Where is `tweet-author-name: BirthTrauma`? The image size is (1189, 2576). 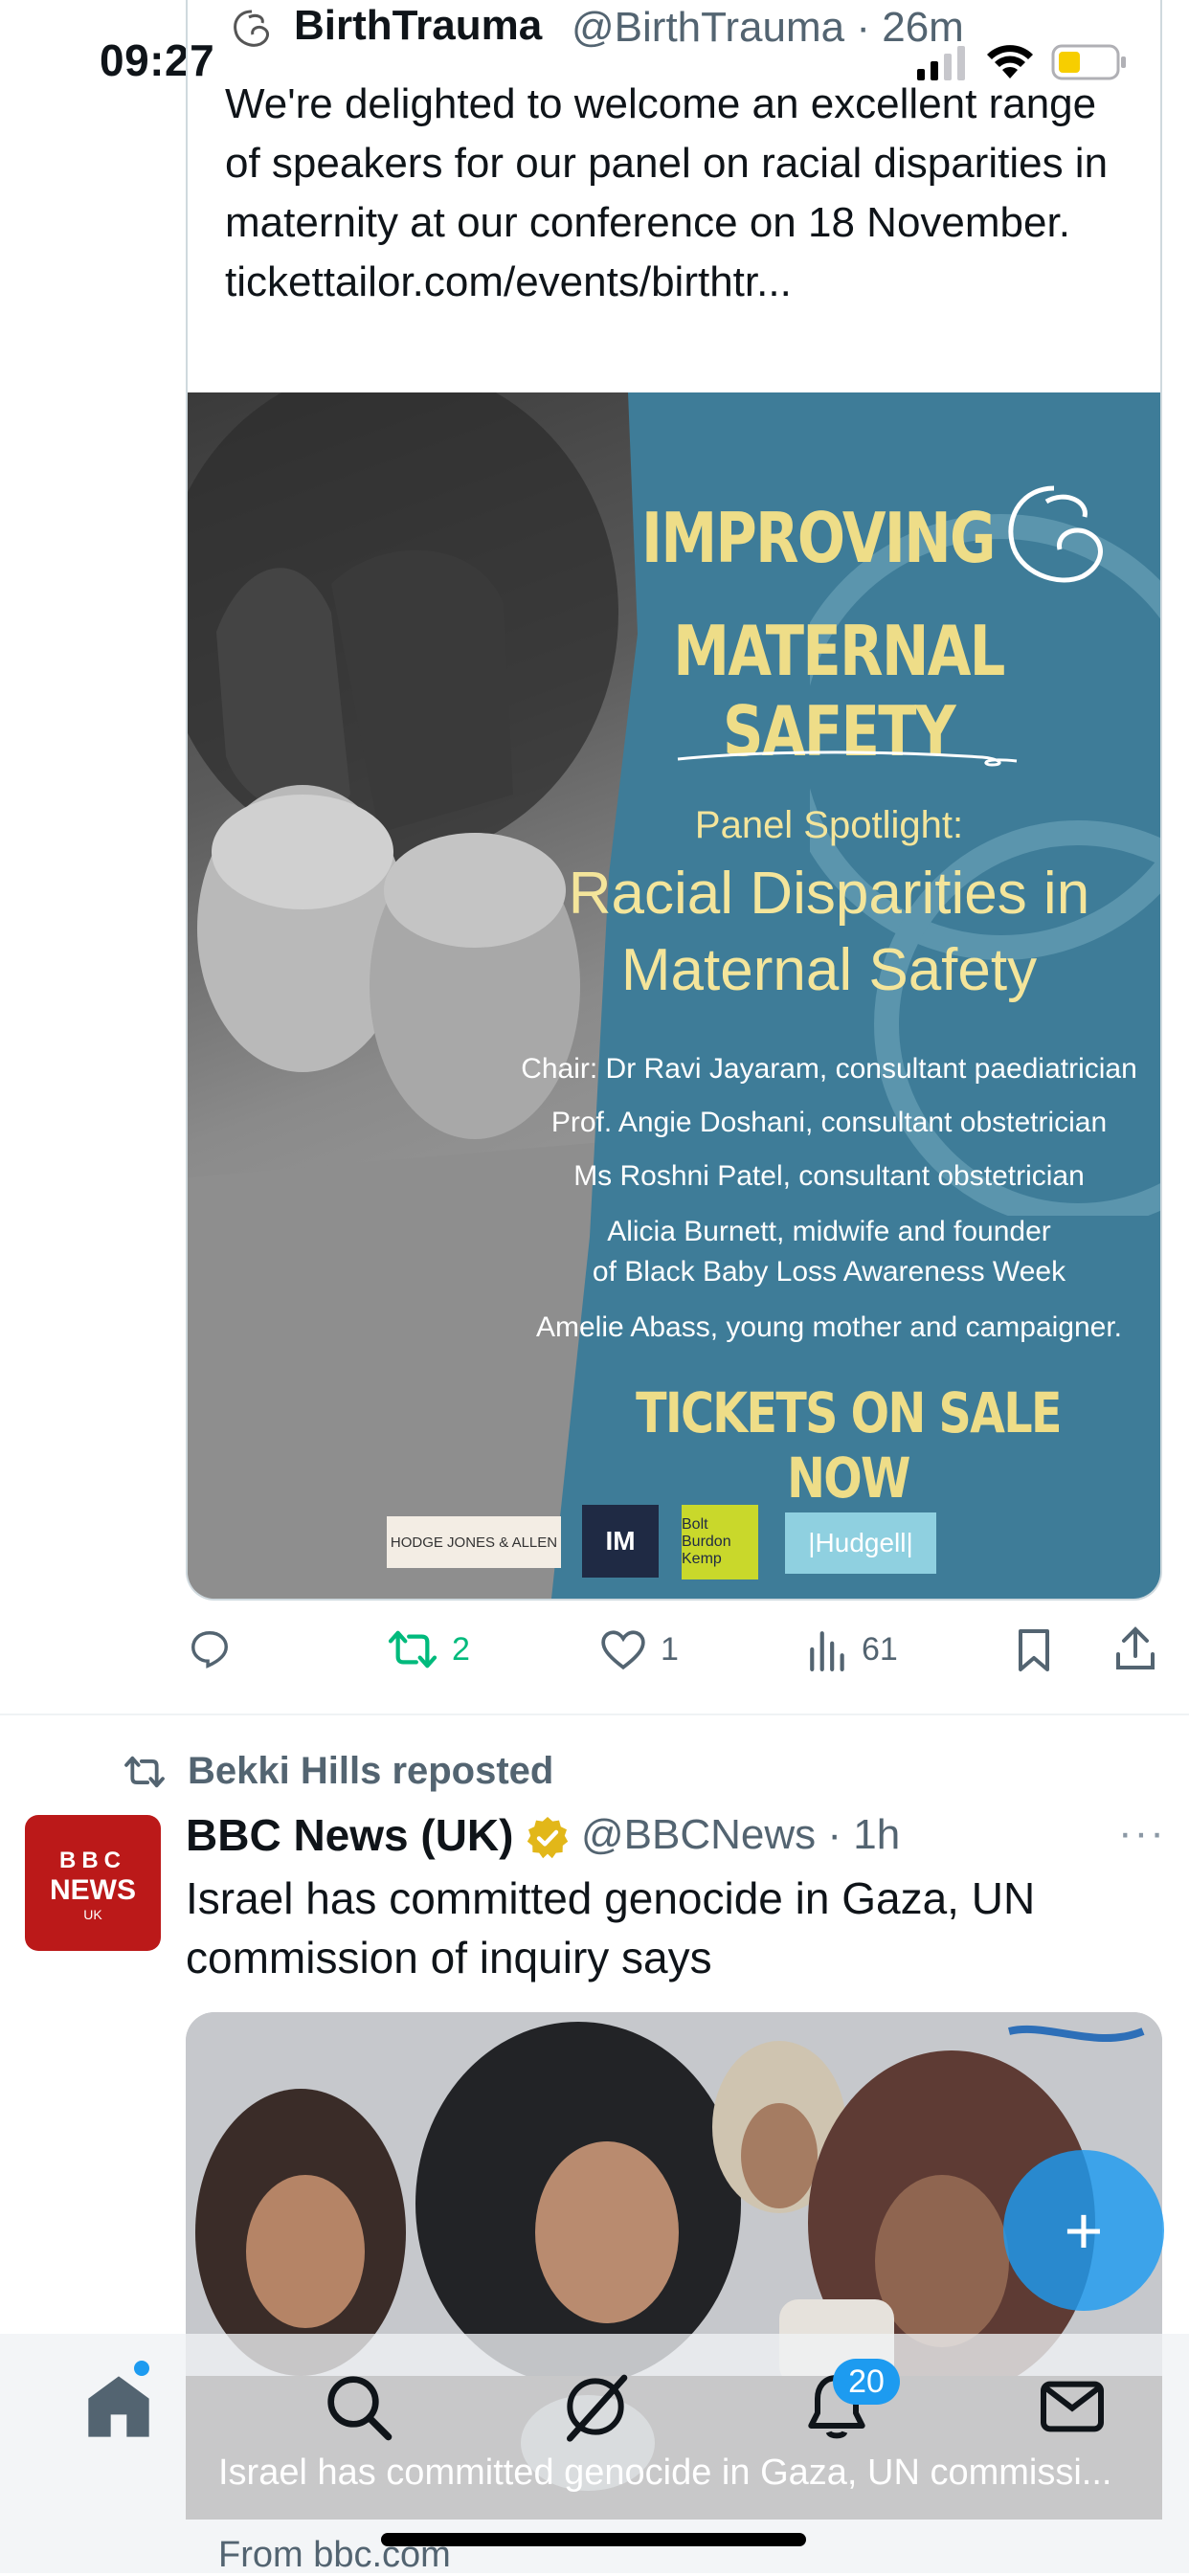
tweet-author-name: BirthTrauma is located at coordinates (418, 26).